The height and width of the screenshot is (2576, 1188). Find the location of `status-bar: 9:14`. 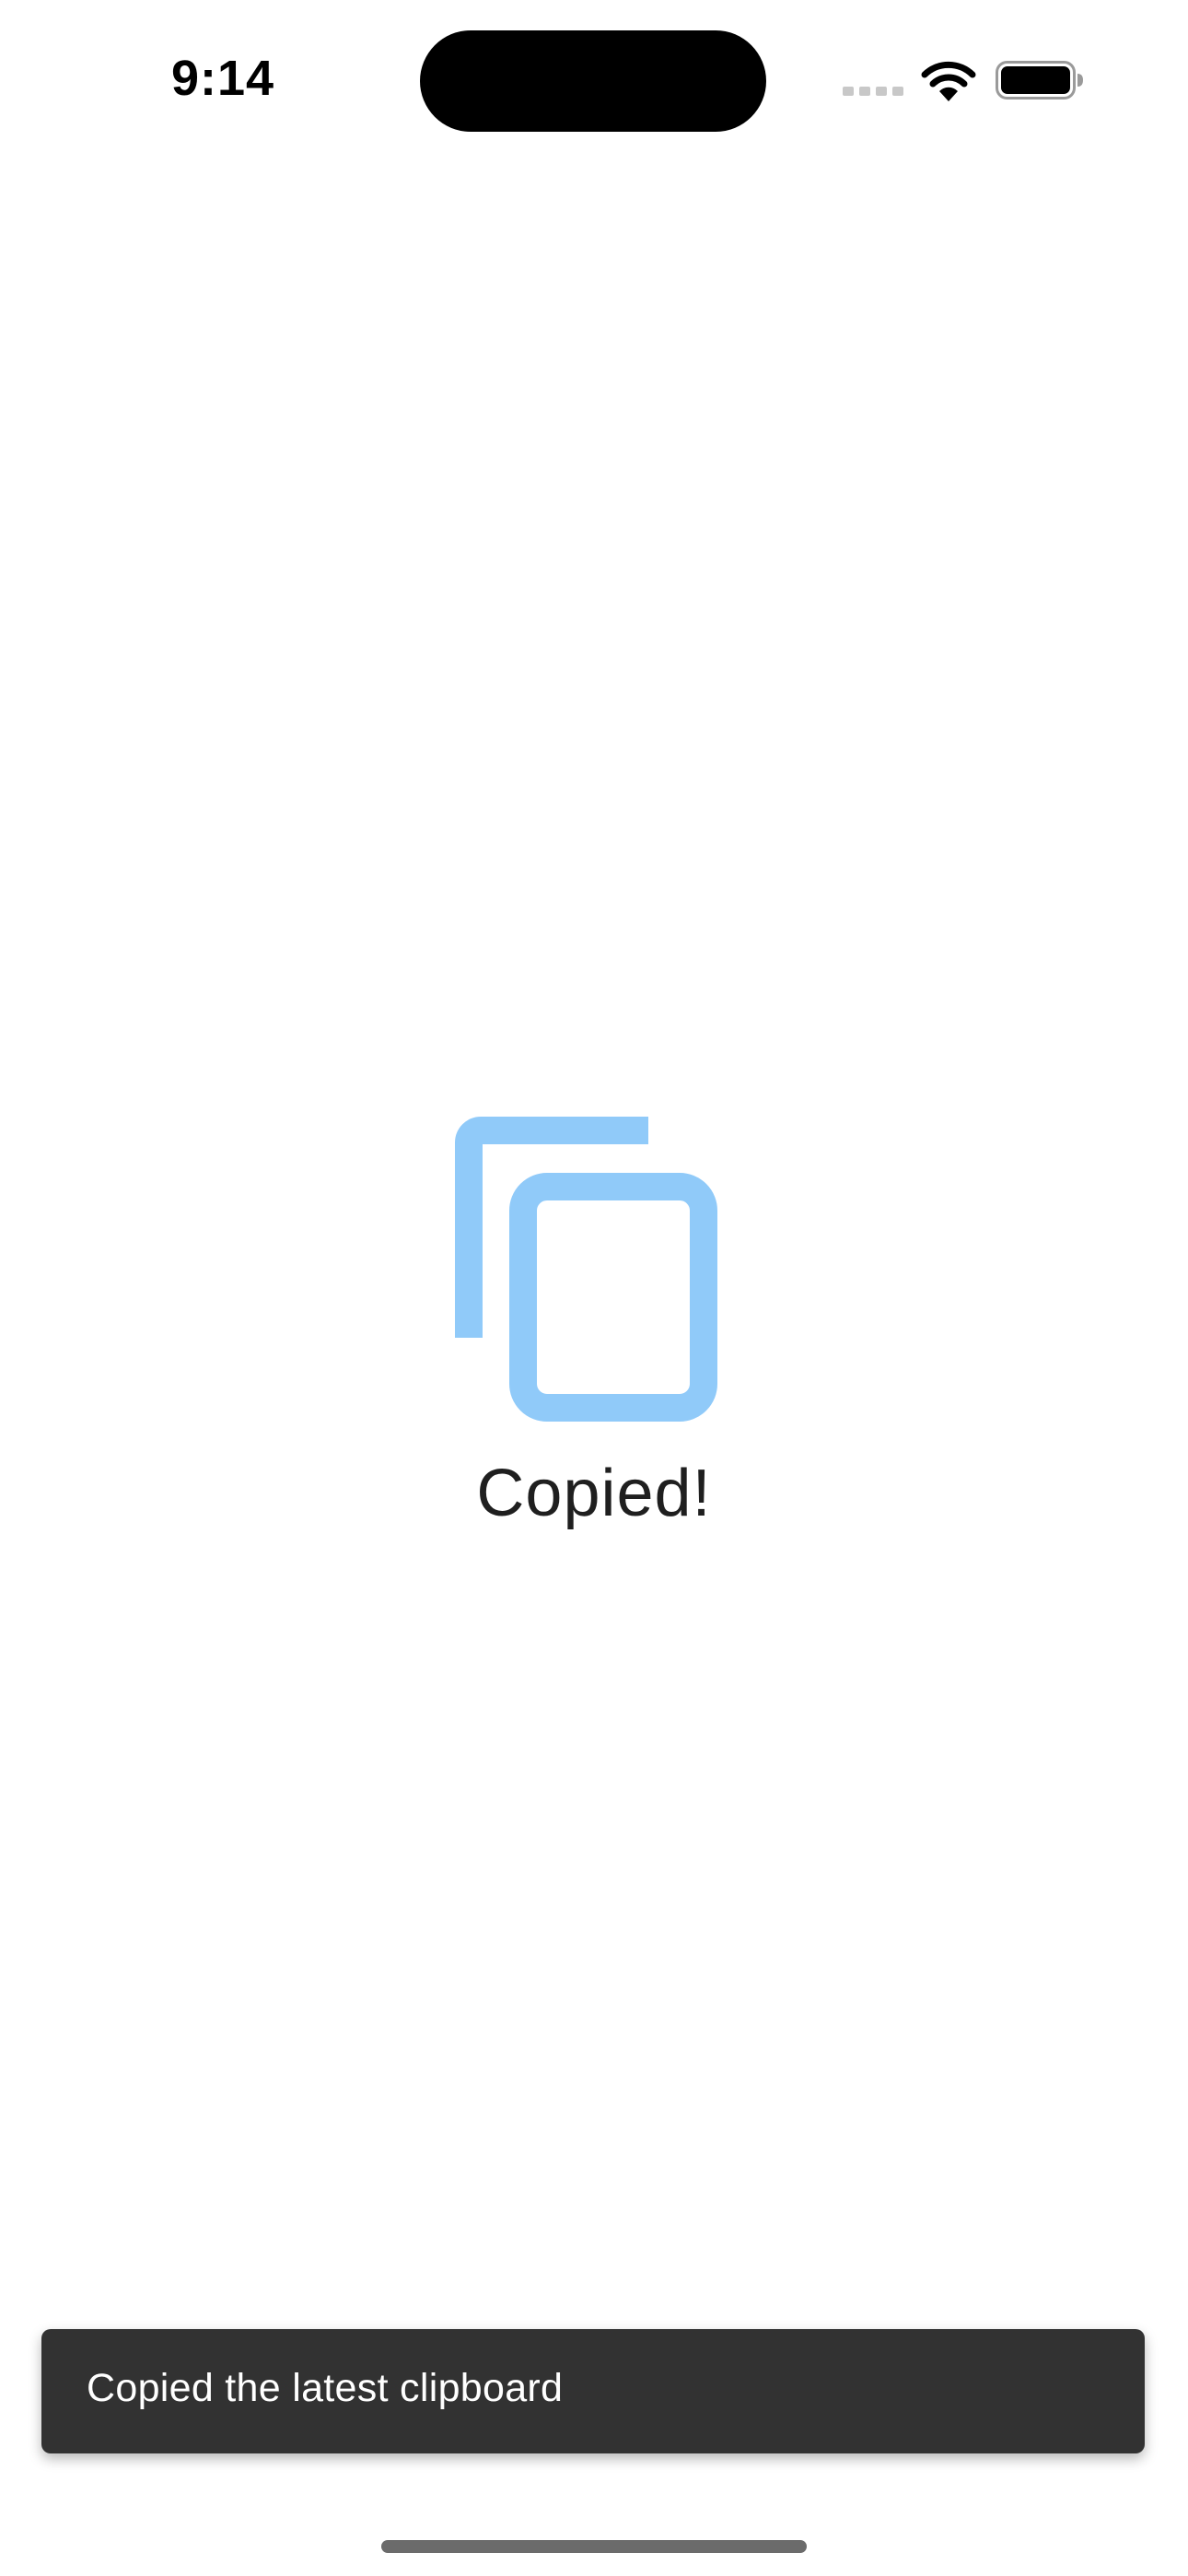

status-bar: 9:14 is located at coordinates (594, 78).